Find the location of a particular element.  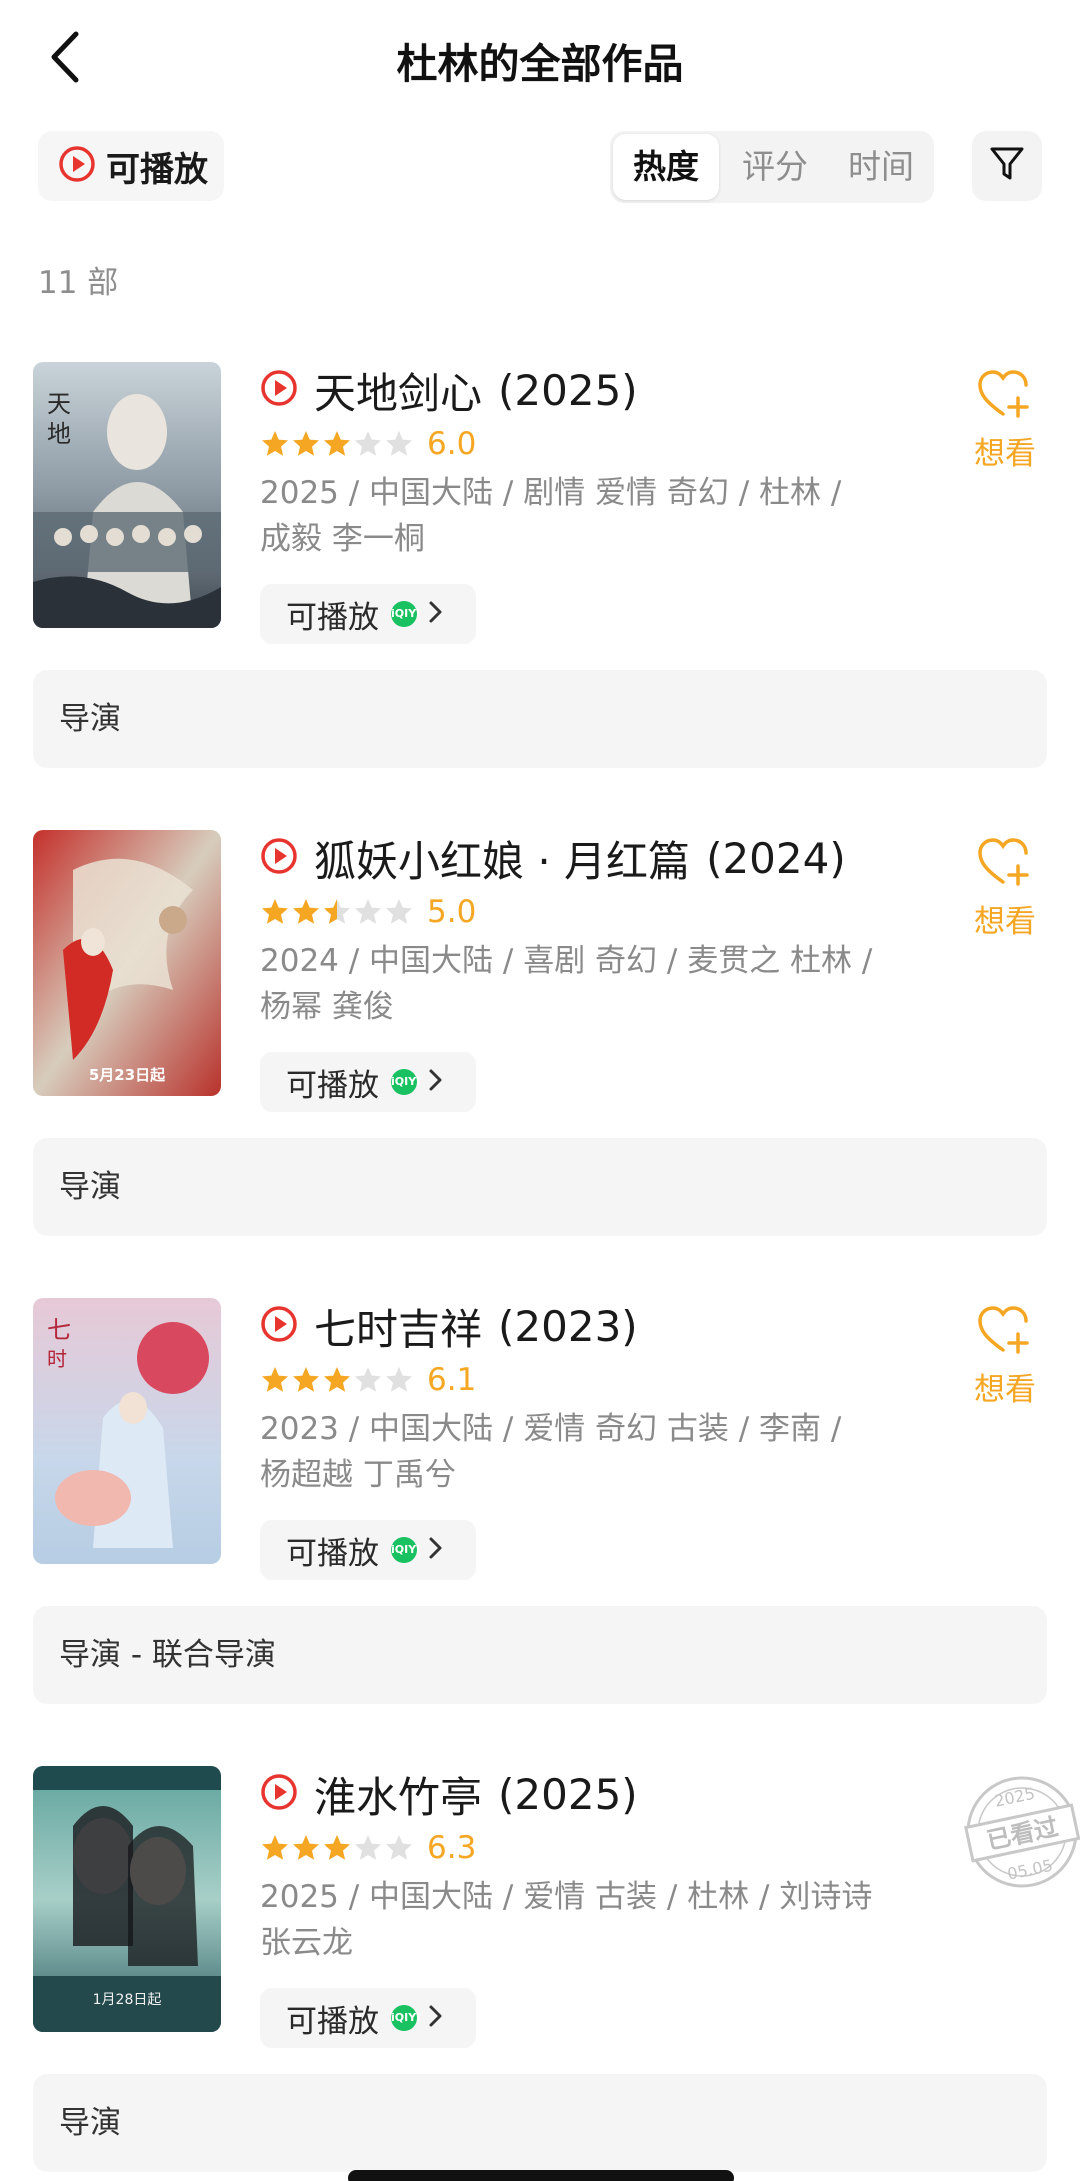

page-title: 杜林的全部作品 is located at coordinates (540, 64).